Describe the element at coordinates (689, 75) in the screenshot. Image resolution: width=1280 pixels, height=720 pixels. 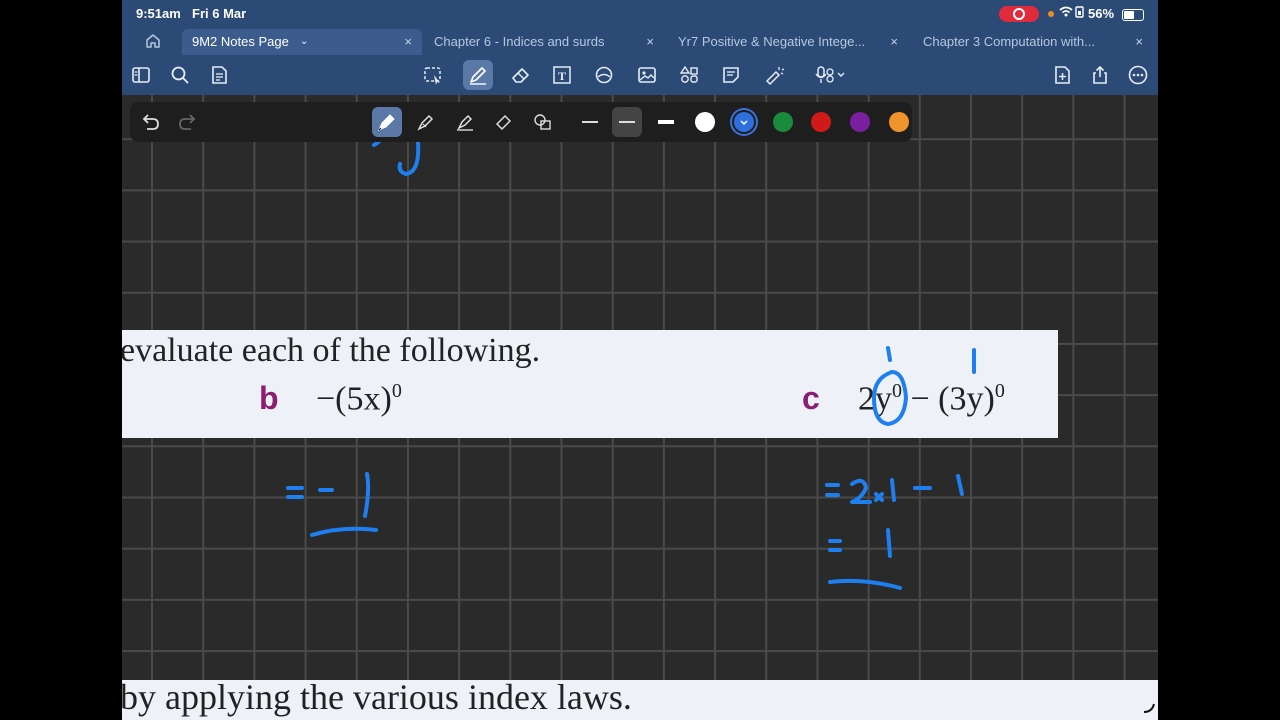
I see `elements-icon` at that location.